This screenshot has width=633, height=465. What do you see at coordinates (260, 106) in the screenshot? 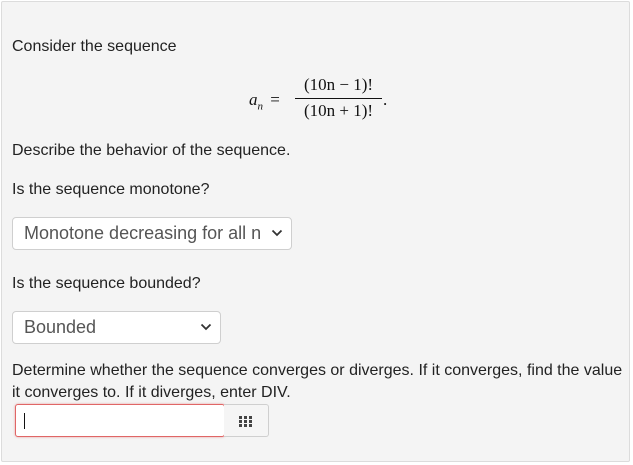
I see `formula-sub: n` at bounding box center [260, 106].